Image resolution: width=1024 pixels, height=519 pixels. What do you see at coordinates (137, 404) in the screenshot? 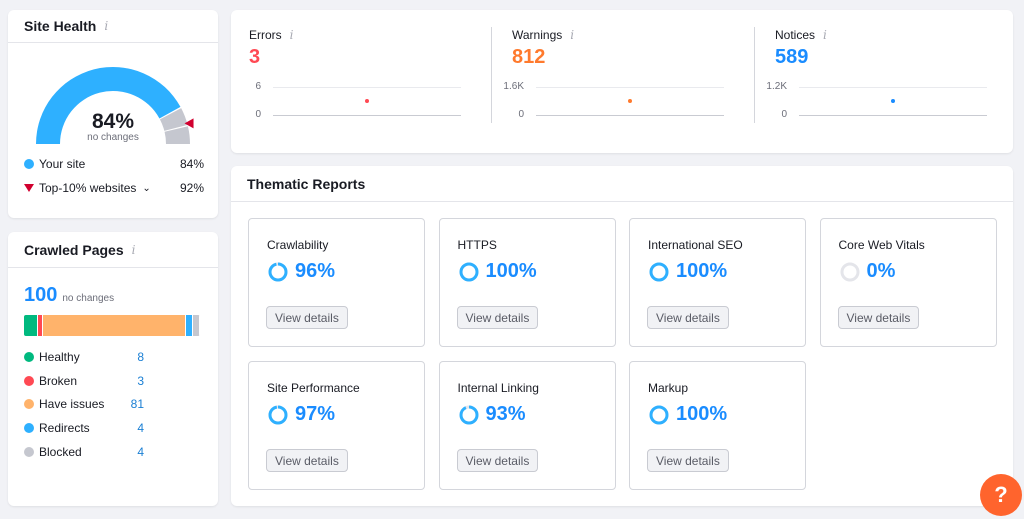
I see `crawled-count: 81` at bounding box center [137, 404].